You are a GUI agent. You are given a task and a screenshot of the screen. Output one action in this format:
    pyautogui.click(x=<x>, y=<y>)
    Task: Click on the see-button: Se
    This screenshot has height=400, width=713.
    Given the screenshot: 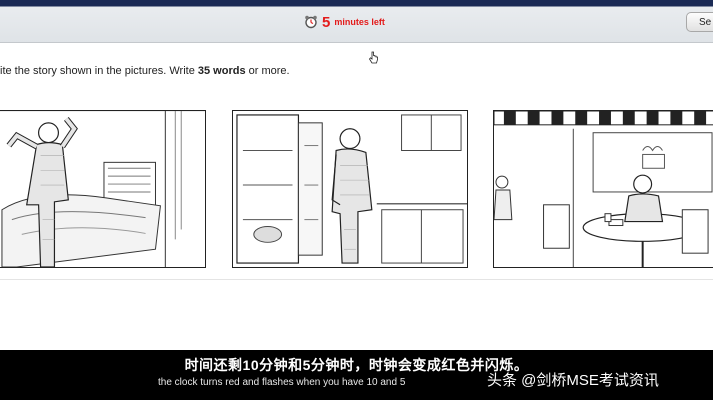 What is the action you would take?
    pyautogui.click(x=699, y=22)
    